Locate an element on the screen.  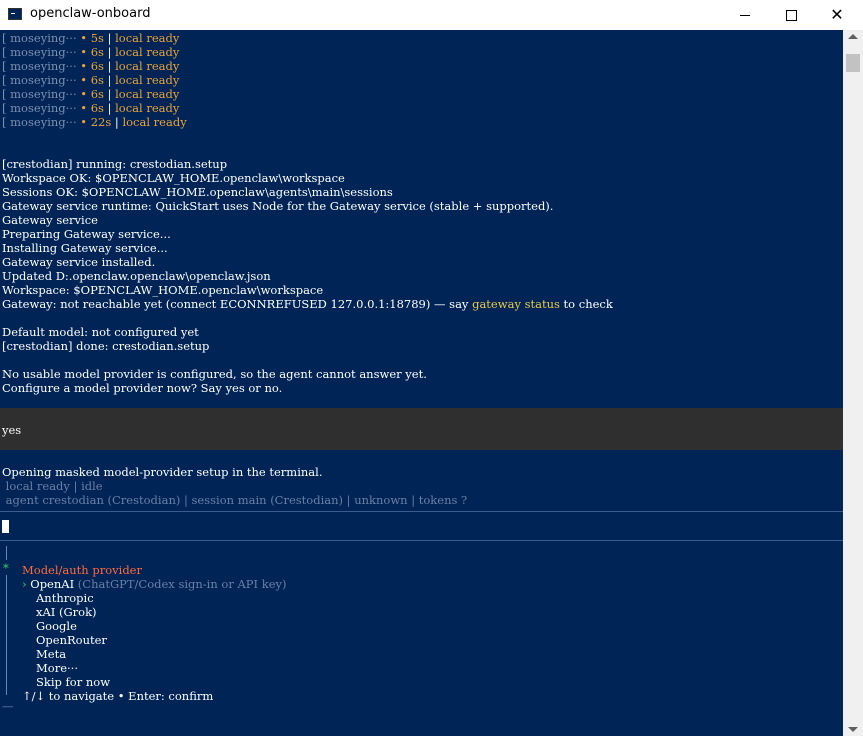
status-bar-state: local ready | idle is located at coordinates (52, 486).